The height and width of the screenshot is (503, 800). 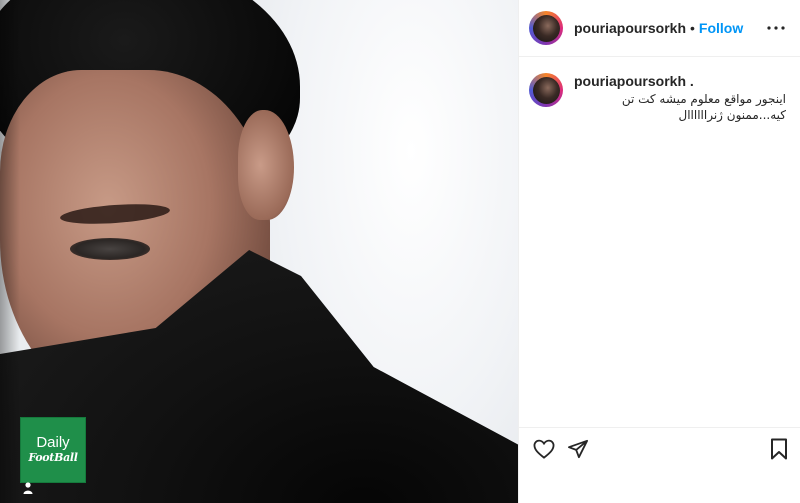 I want to click on caption-avatar, so click(x=546, y=90).